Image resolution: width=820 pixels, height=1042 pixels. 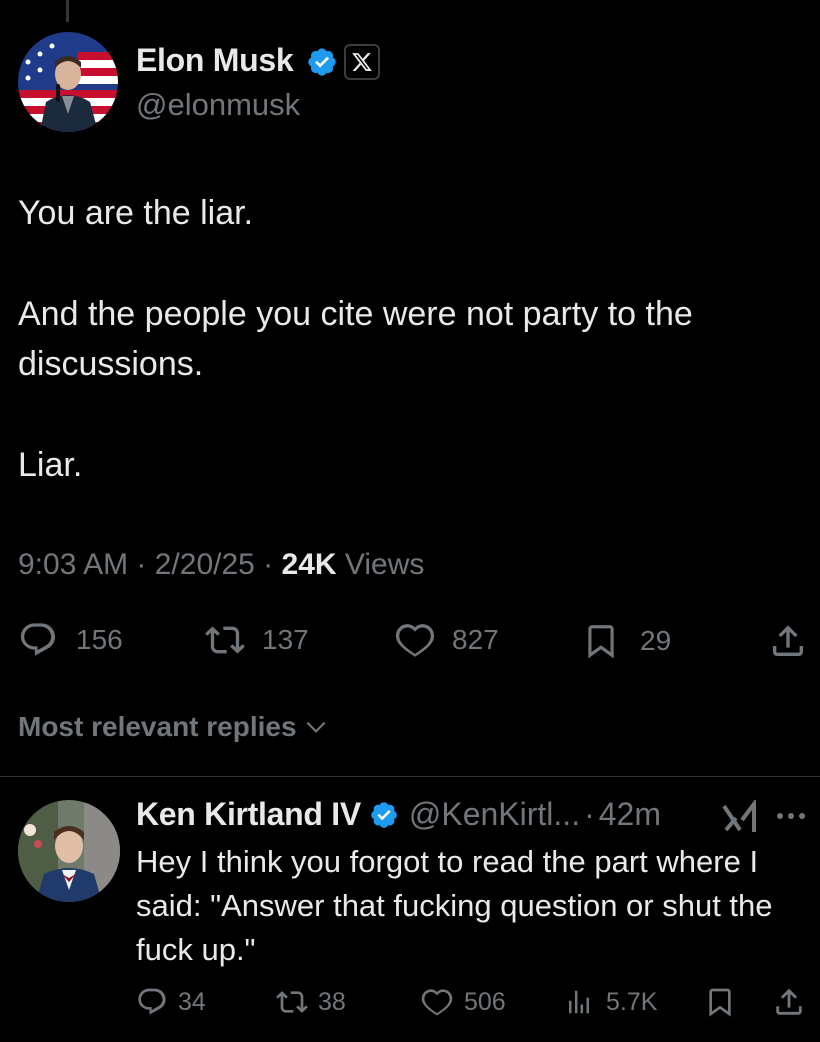 I want to click on reply-header: Ken Kirtland IV @KenKirtl... · 42m, so click(x=398, y=814).